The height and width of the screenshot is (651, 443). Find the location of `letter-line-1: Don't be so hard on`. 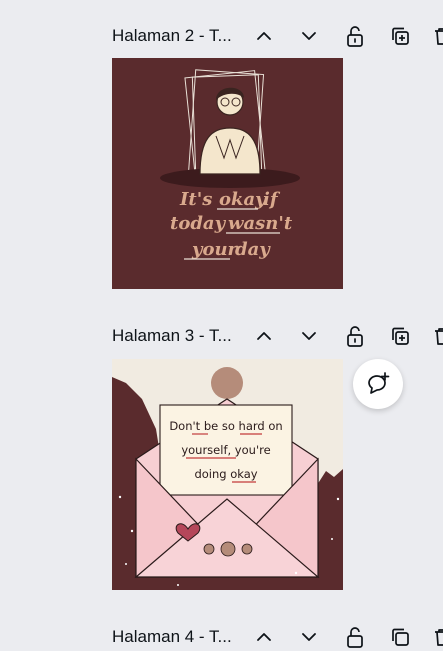

letter-line-1: Don't be so hard on is located at coordinates (225, 426).